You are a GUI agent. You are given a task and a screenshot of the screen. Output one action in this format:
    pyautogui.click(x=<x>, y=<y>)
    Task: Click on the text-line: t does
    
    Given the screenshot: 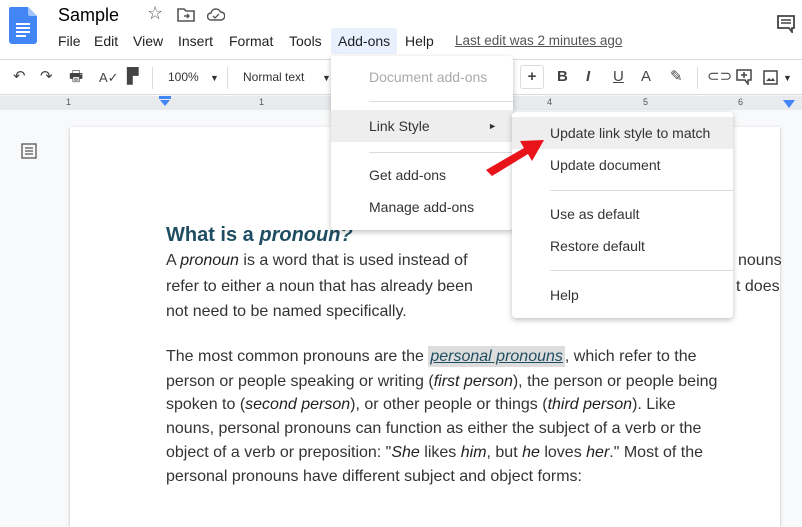 What is the action you would take?
    pyautogui.click(x=758, y=286)
    